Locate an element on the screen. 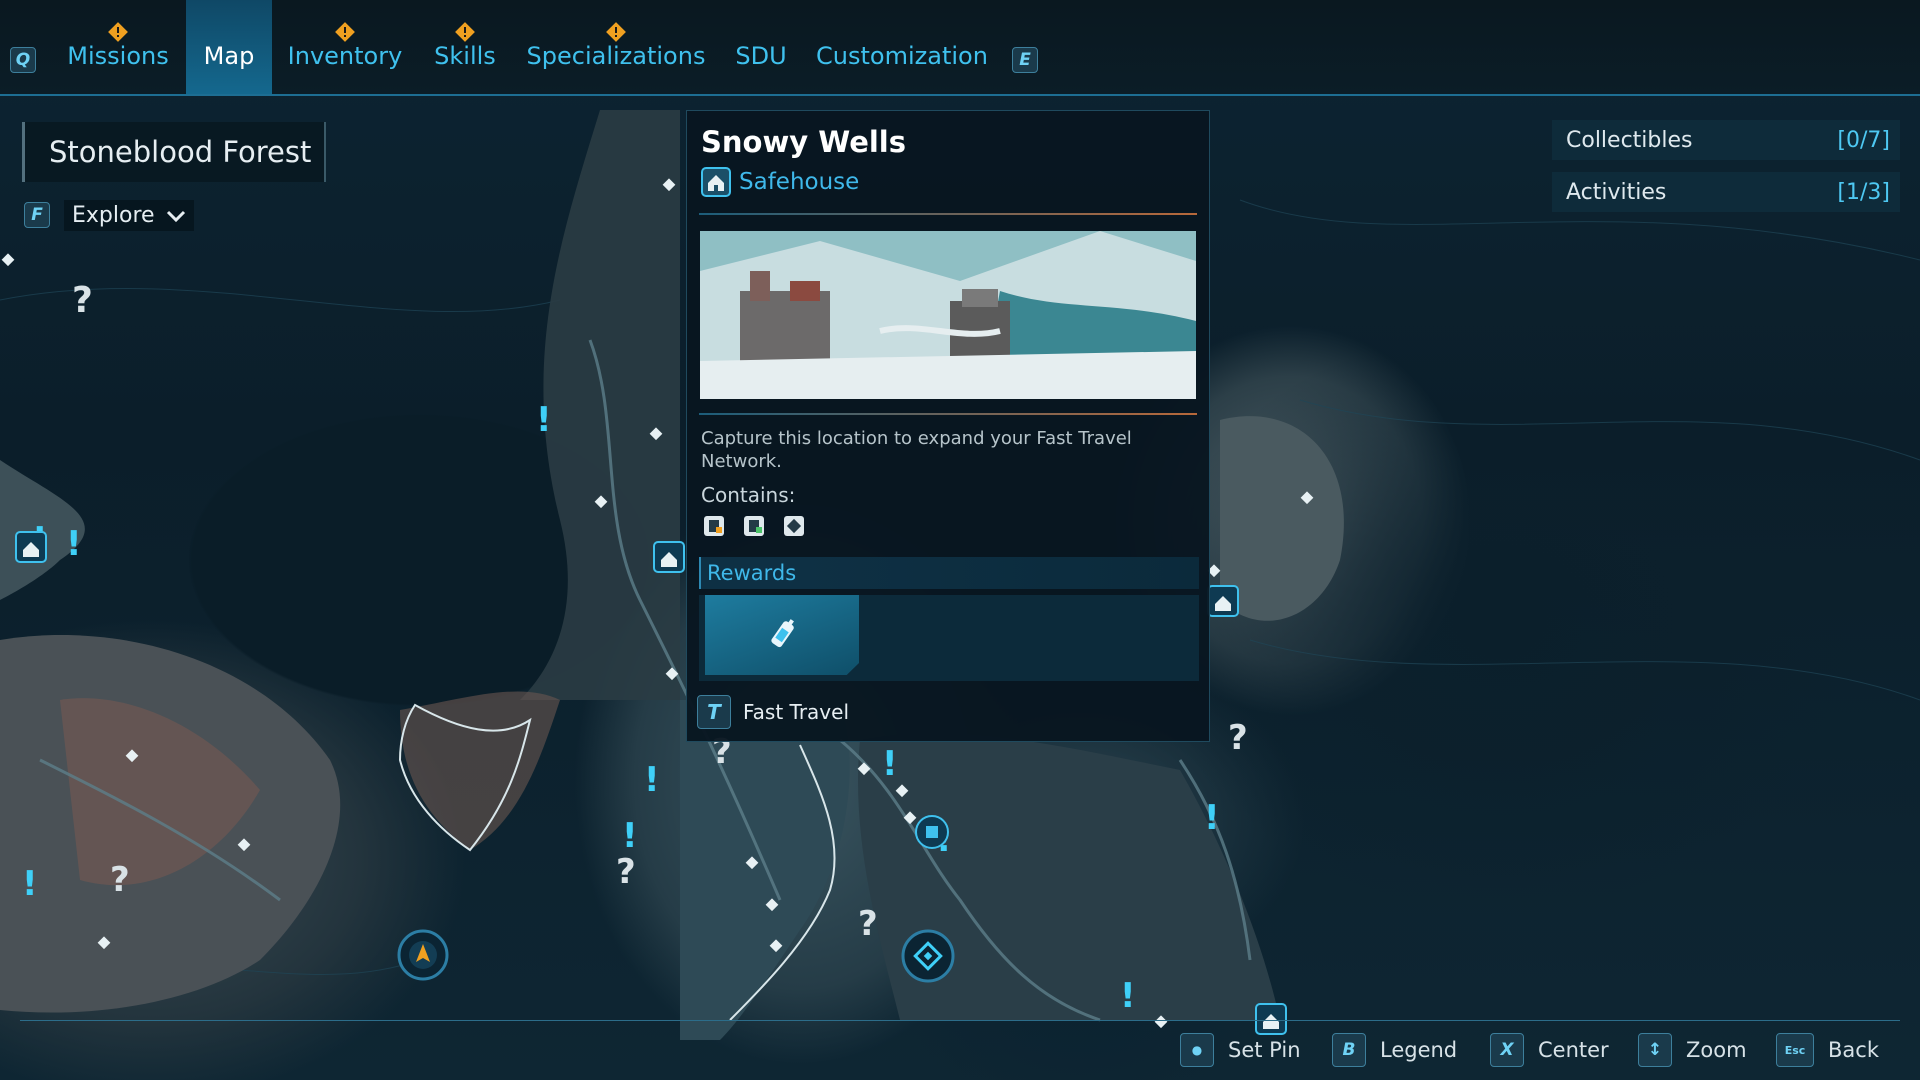  activities-tracker: Activities [1/3] is located at coordinates (1726, 192).